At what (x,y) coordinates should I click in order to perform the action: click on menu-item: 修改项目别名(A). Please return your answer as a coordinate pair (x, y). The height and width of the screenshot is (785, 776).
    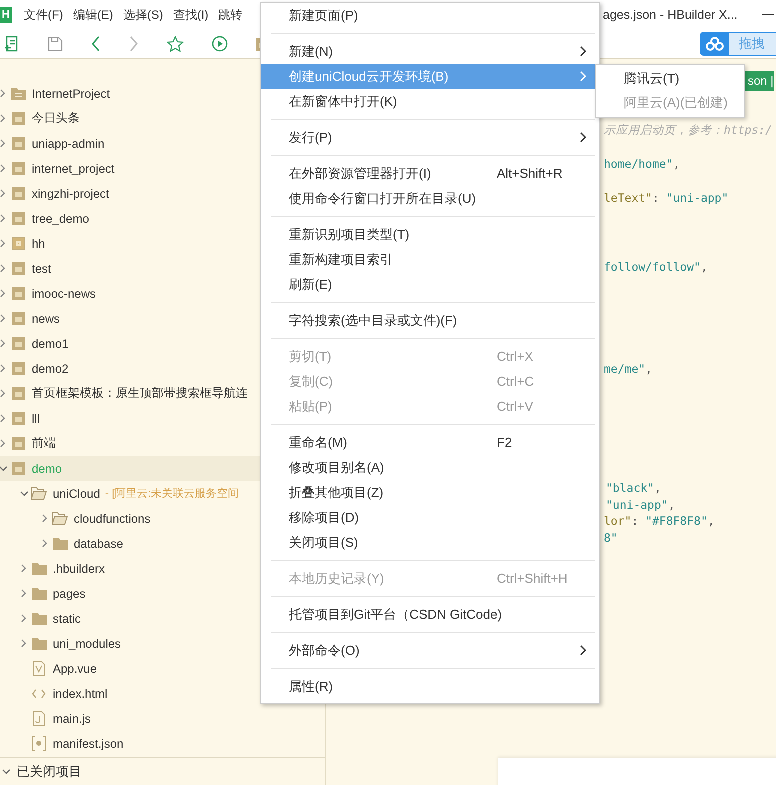
    Looking at the image, I should click on (430, 467).